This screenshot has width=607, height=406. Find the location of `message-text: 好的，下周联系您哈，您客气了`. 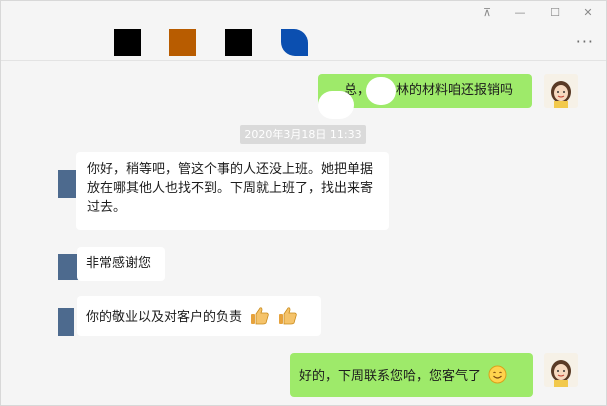

message-text: 好的，下周联系您哈，您客气了 is located at coordinates (390, 376).